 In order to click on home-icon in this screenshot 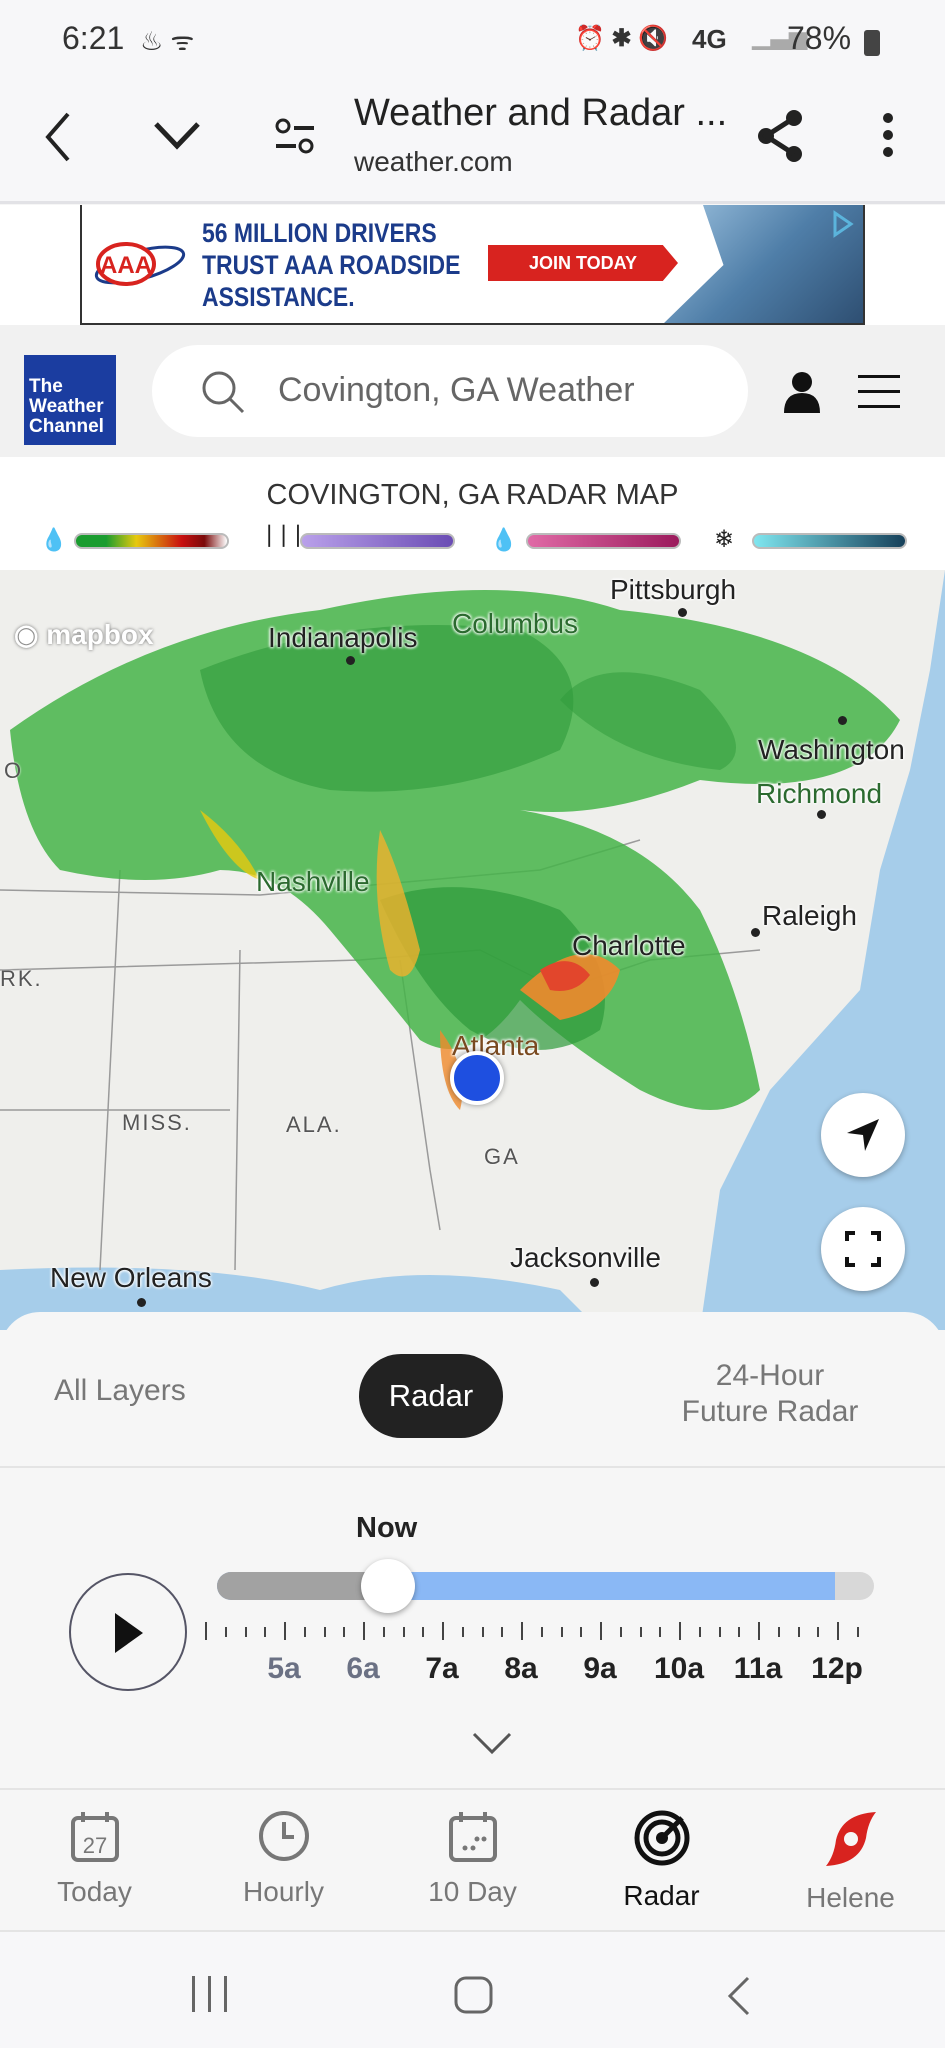, I will do `click(474, 1995)`.